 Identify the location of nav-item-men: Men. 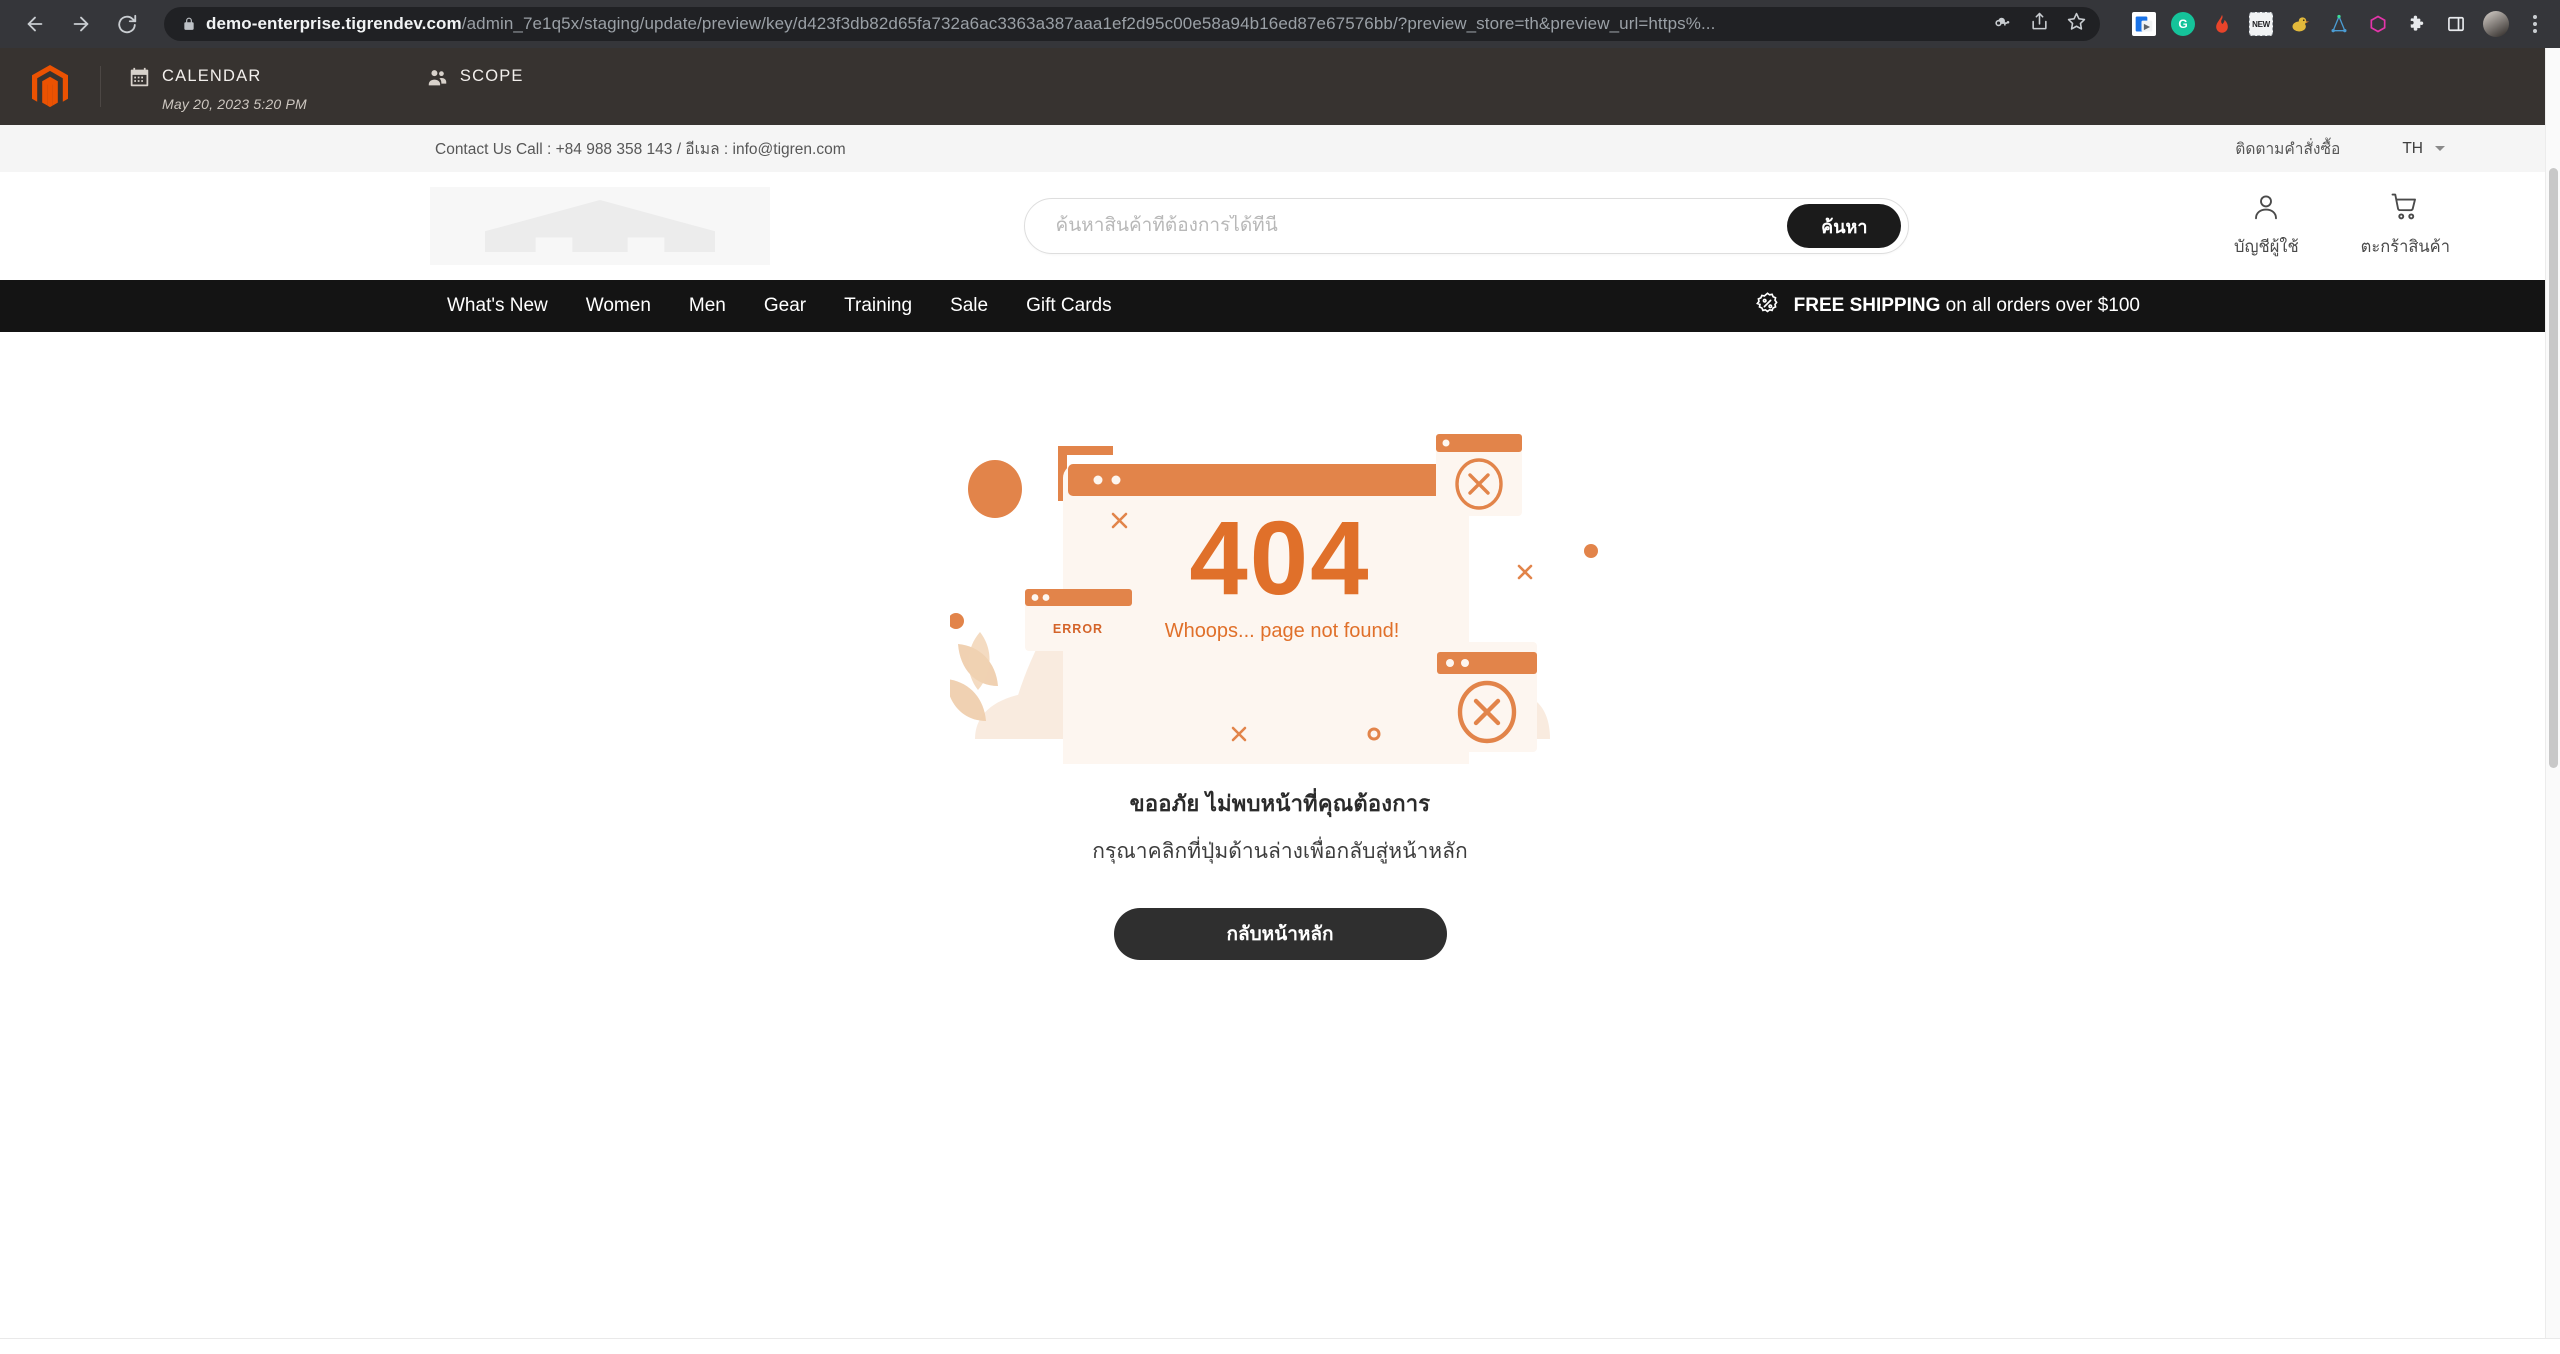
(707, 306).